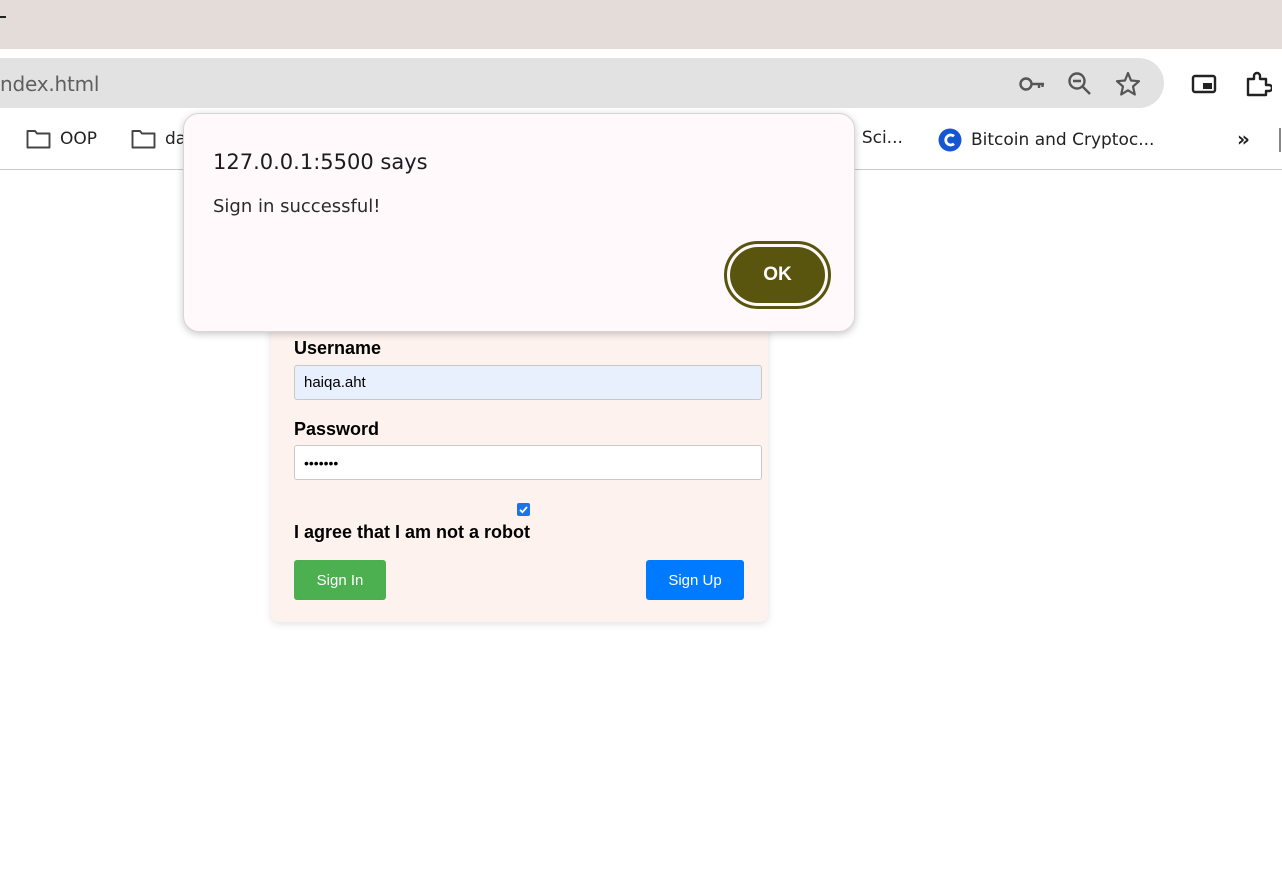  Describe the element at coordinates (1243, 139) in the screenshot. I see `chevron-double-right-icon: »` at that location.